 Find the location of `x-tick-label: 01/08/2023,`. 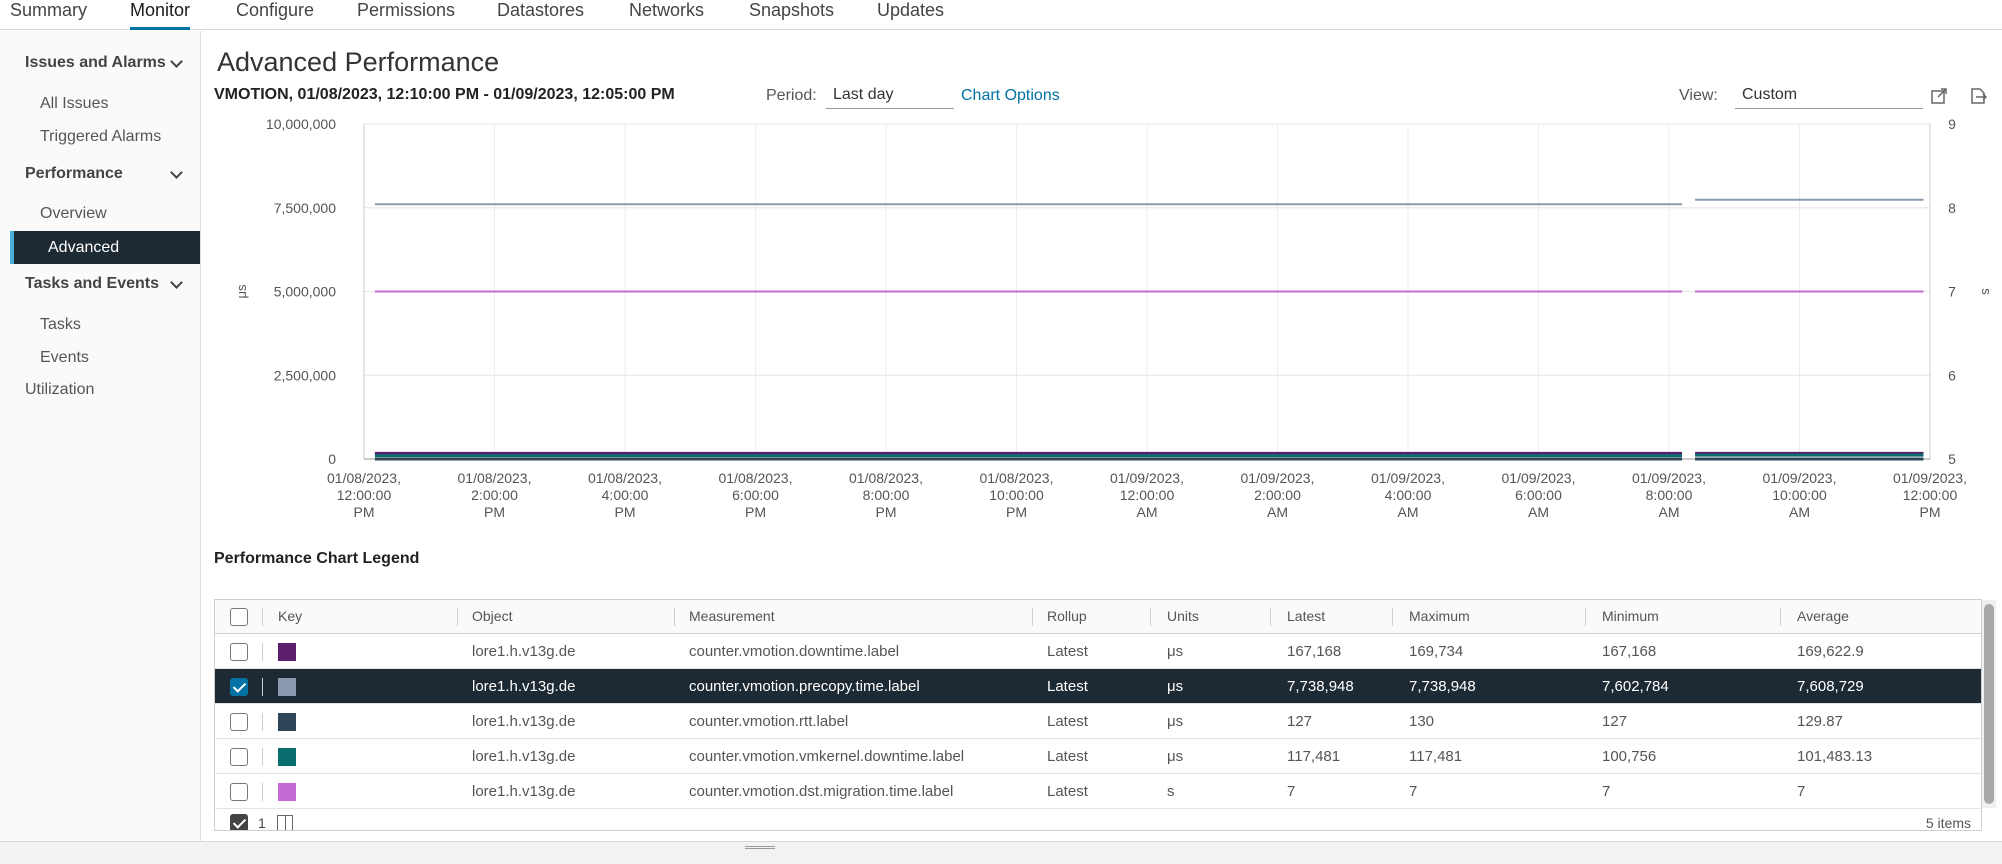

x-tick-label: 01/08/2023, is located at coordinates (1017, 478).